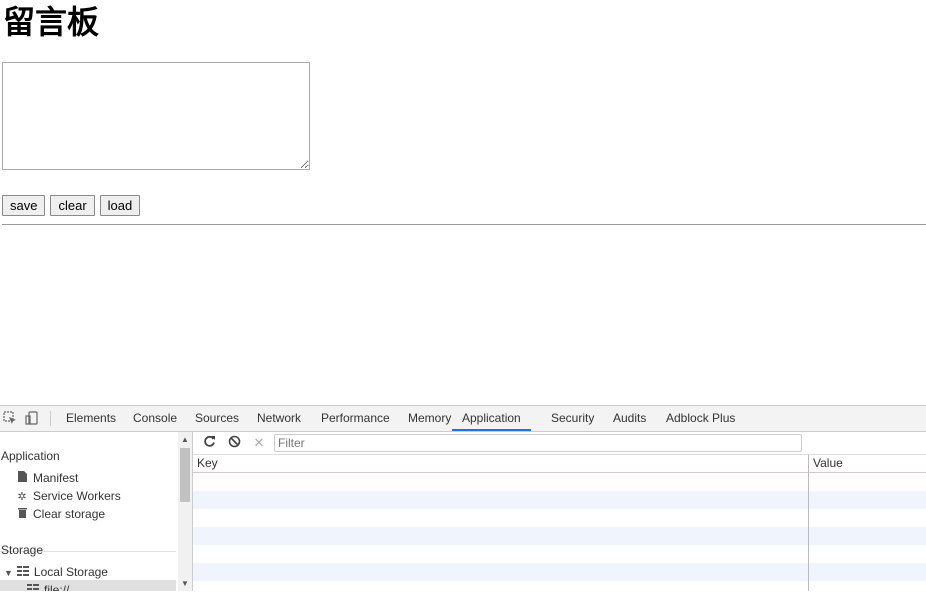  Describe the element at coordinates (185, 440) in the screenshot. I see `scroll-up-icon: ▲` at that location.